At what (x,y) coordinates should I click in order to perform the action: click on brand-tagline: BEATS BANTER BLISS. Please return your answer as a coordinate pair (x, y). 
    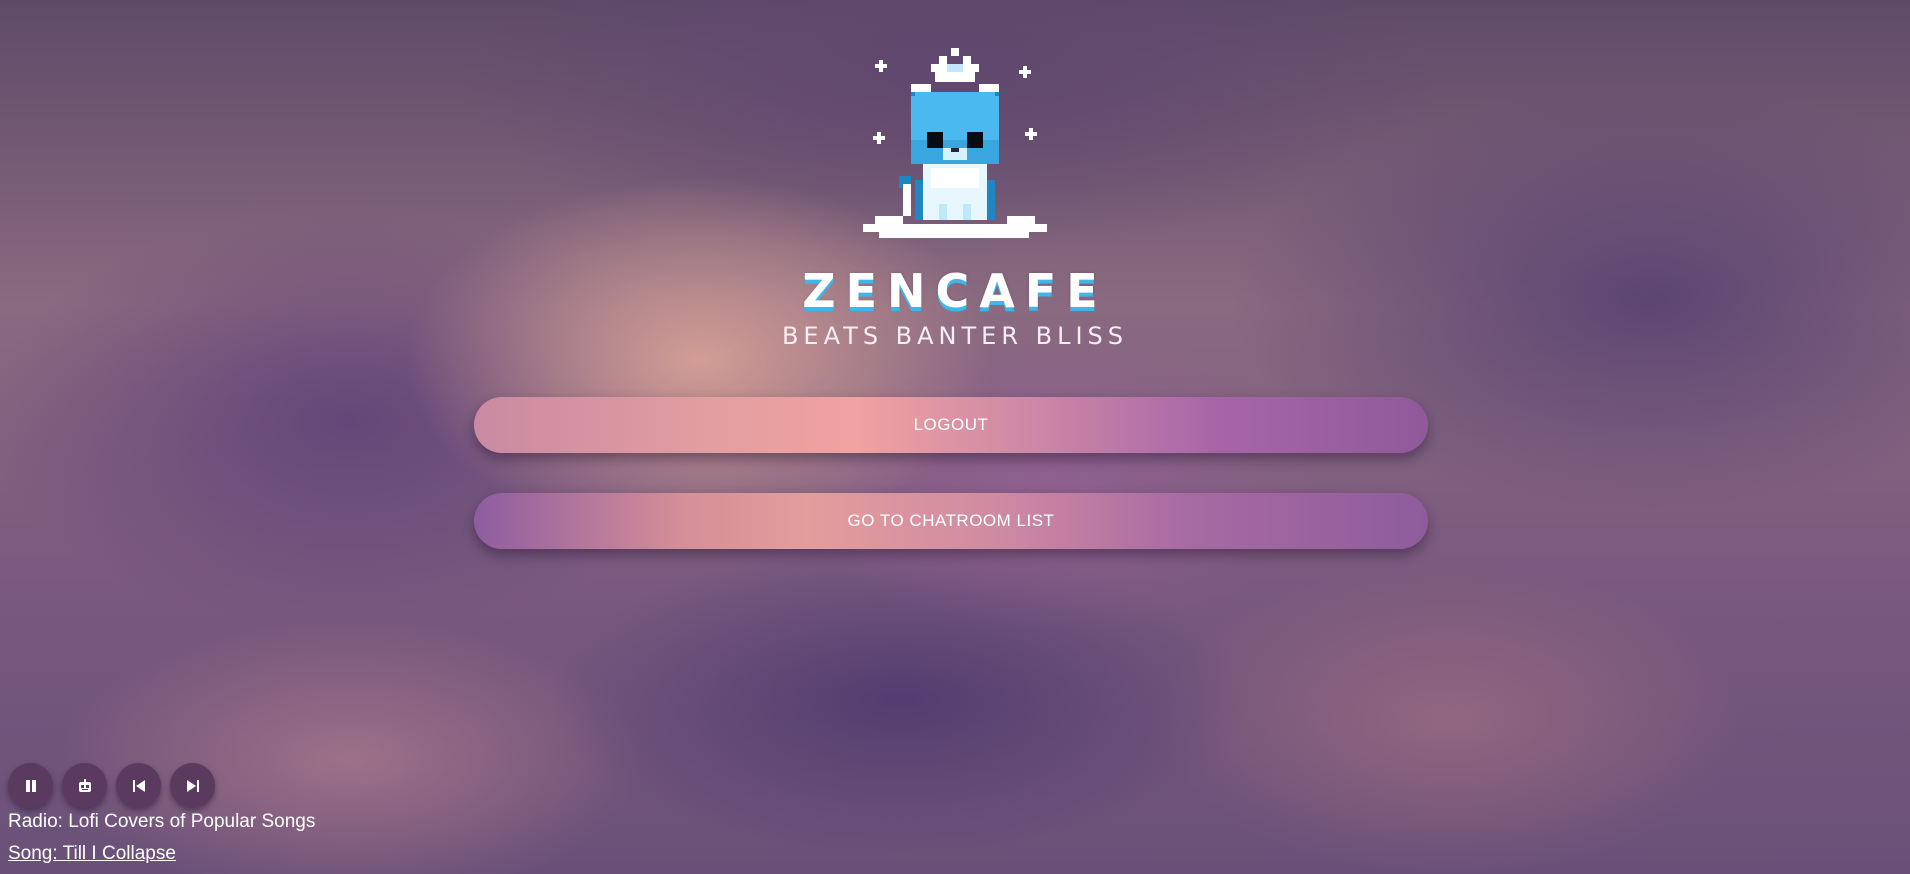
    Looking at the image, I should click on (955, 336).